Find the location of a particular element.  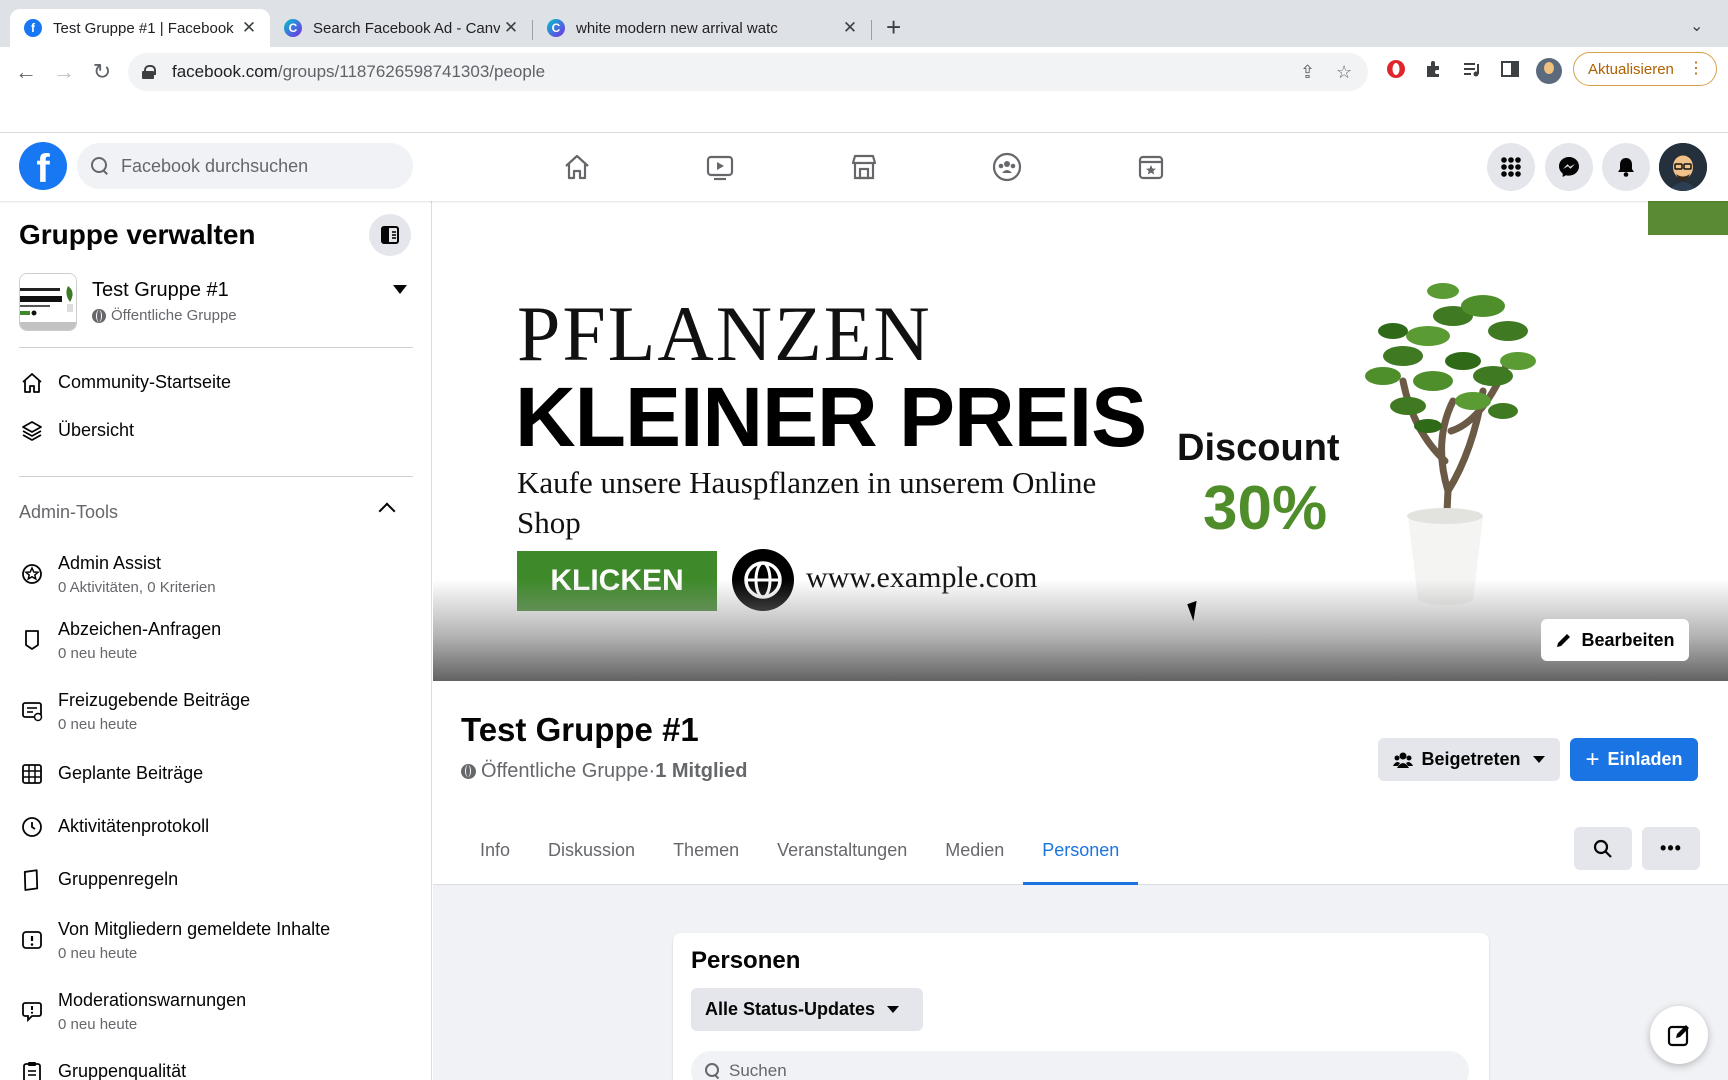

divider is located at coordinates (216, 476).